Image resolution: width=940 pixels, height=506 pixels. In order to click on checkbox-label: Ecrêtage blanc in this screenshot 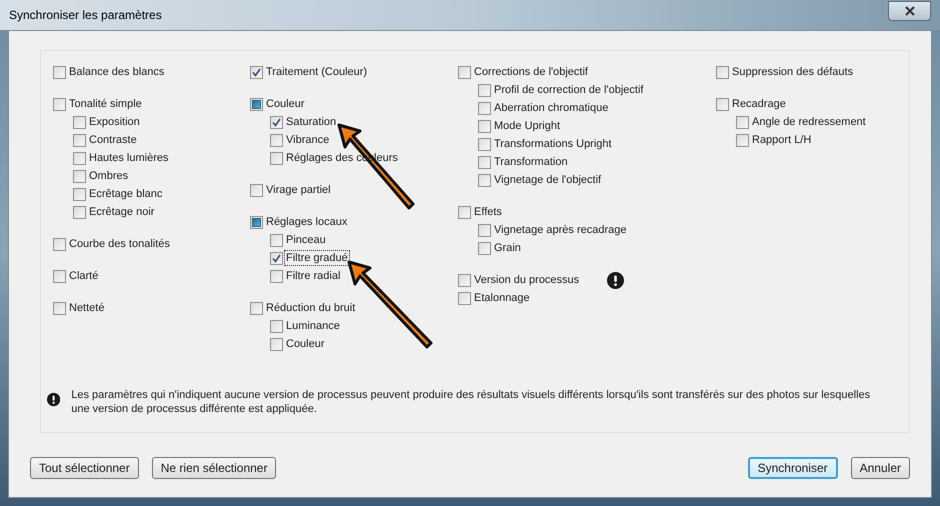, I will do `click(126, 194)`.